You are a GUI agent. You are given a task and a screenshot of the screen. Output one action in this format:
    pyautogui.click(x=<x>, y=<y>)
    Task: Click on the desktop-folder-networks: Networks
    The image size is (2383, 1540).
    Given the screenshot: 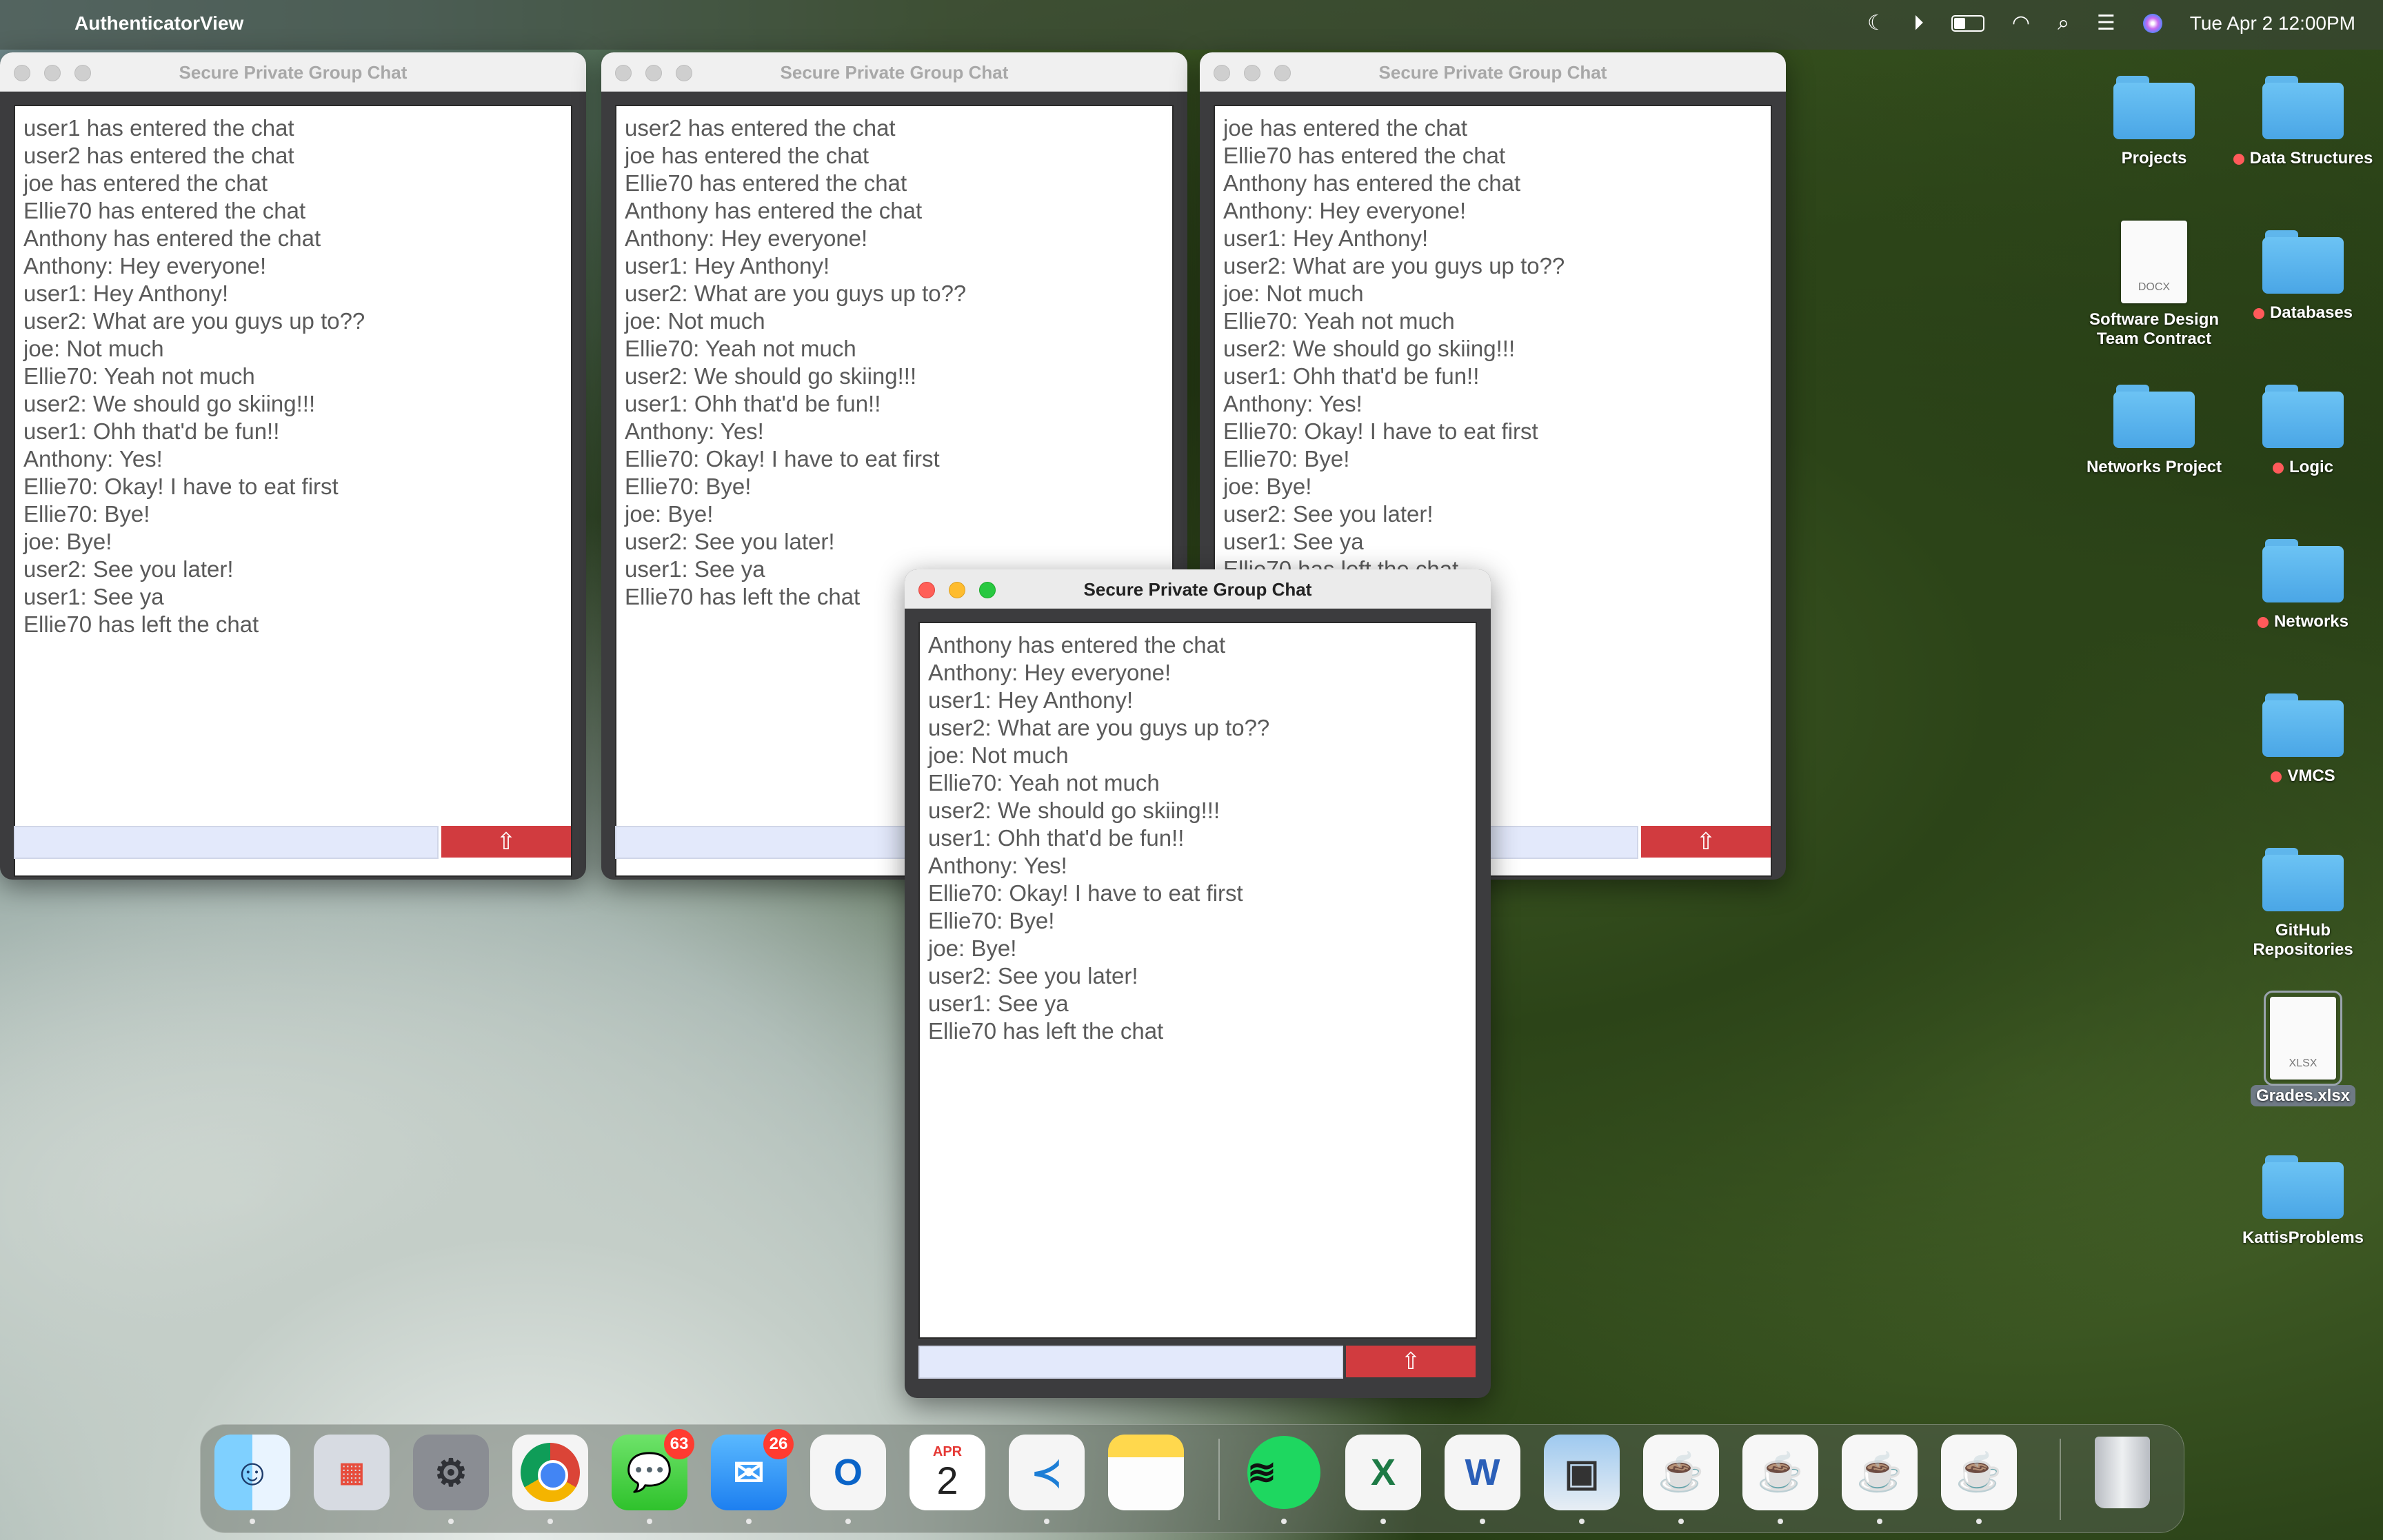 What is the action you would take?
    pyautogui.click(x=2303, y=585)
    